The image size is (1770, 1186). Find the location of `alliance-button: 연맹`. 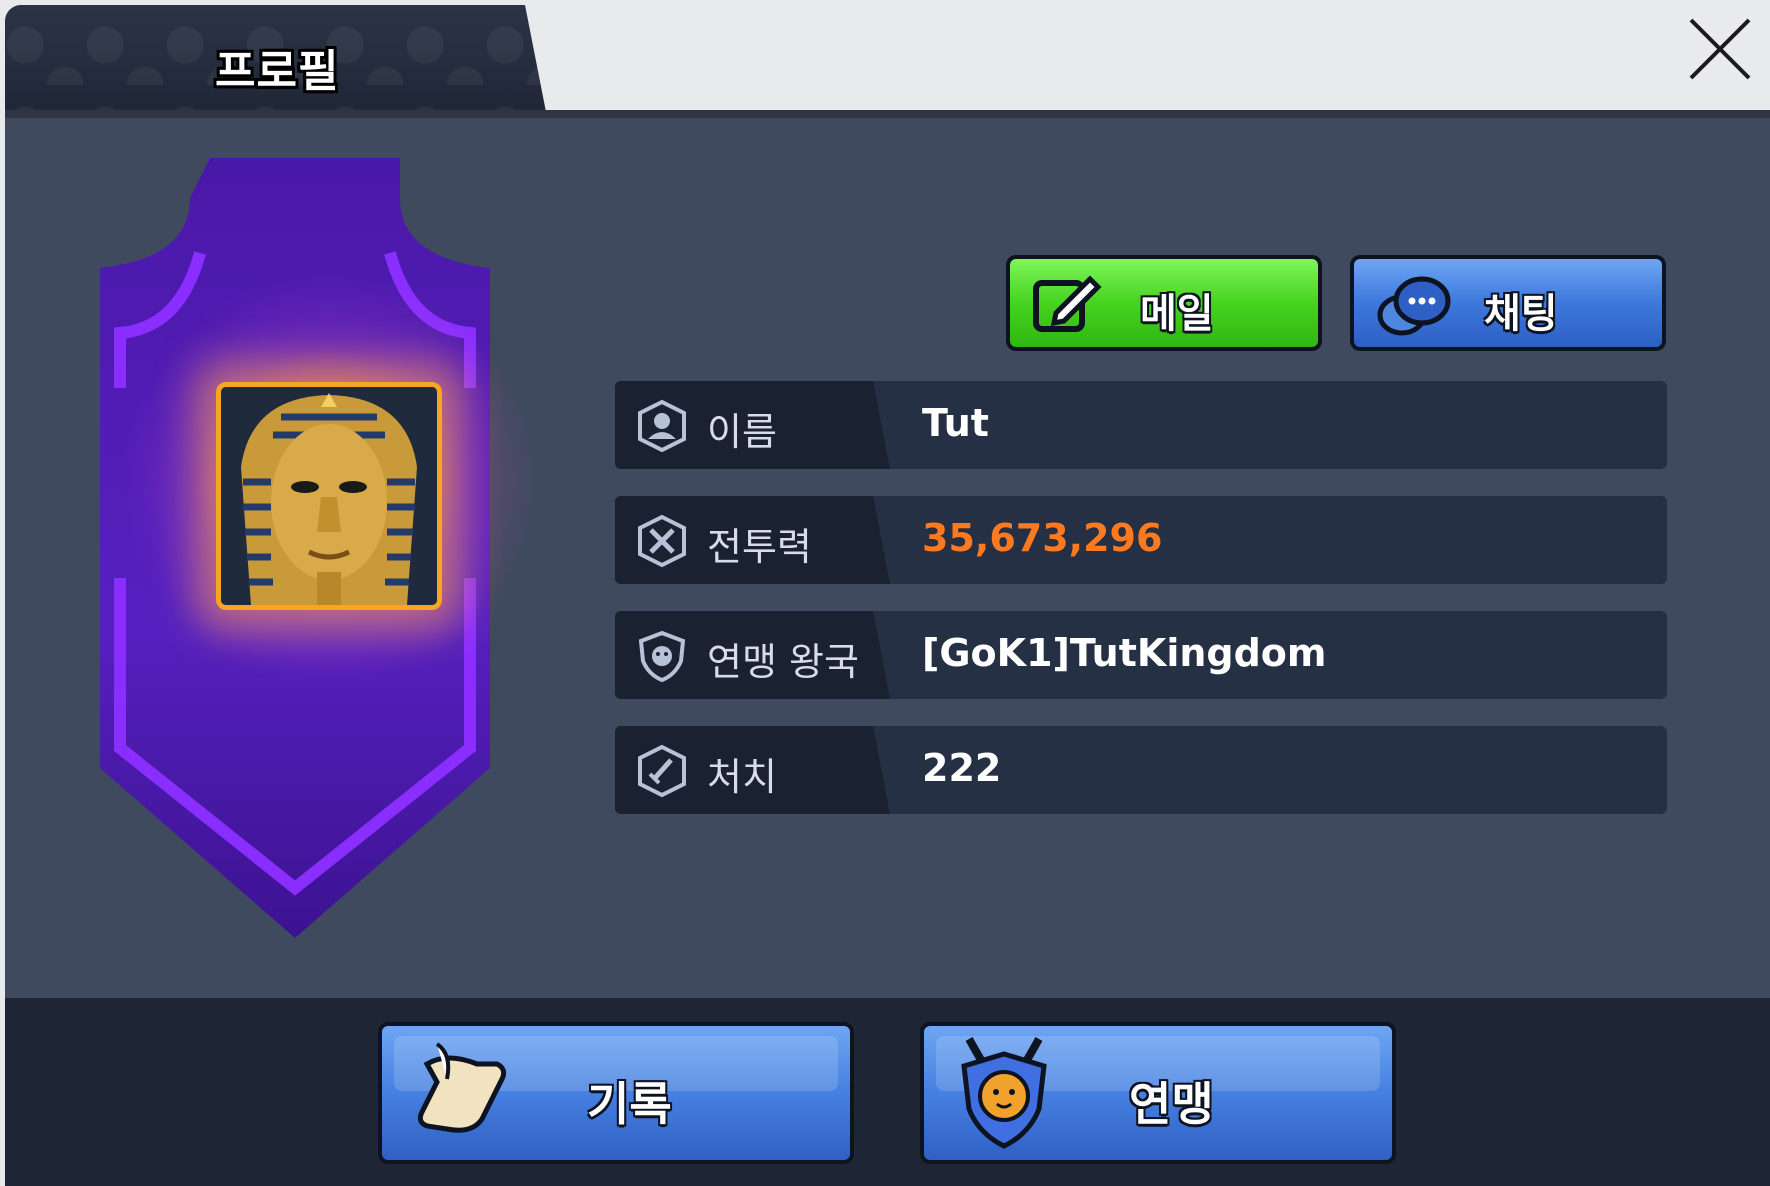

alliance-button: 연맹 is located at coordinates (1158, 1093).